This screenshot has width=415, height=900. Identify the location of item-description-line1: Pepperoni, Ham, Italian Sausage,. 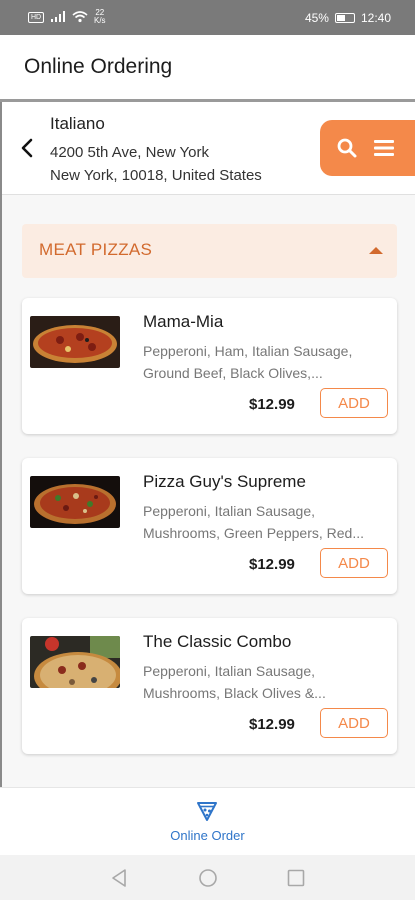
(248, 351).